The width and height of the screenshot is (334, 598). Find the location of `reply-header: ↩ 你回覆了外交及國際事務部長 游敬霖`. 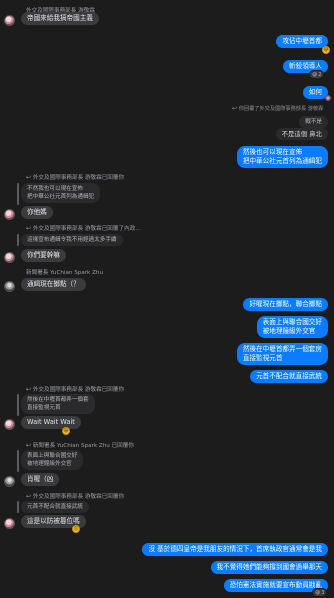

reply-header: ↩ 你回覆了外交及國際事務部長 游敬霖 is located at coordinates (277, 108).